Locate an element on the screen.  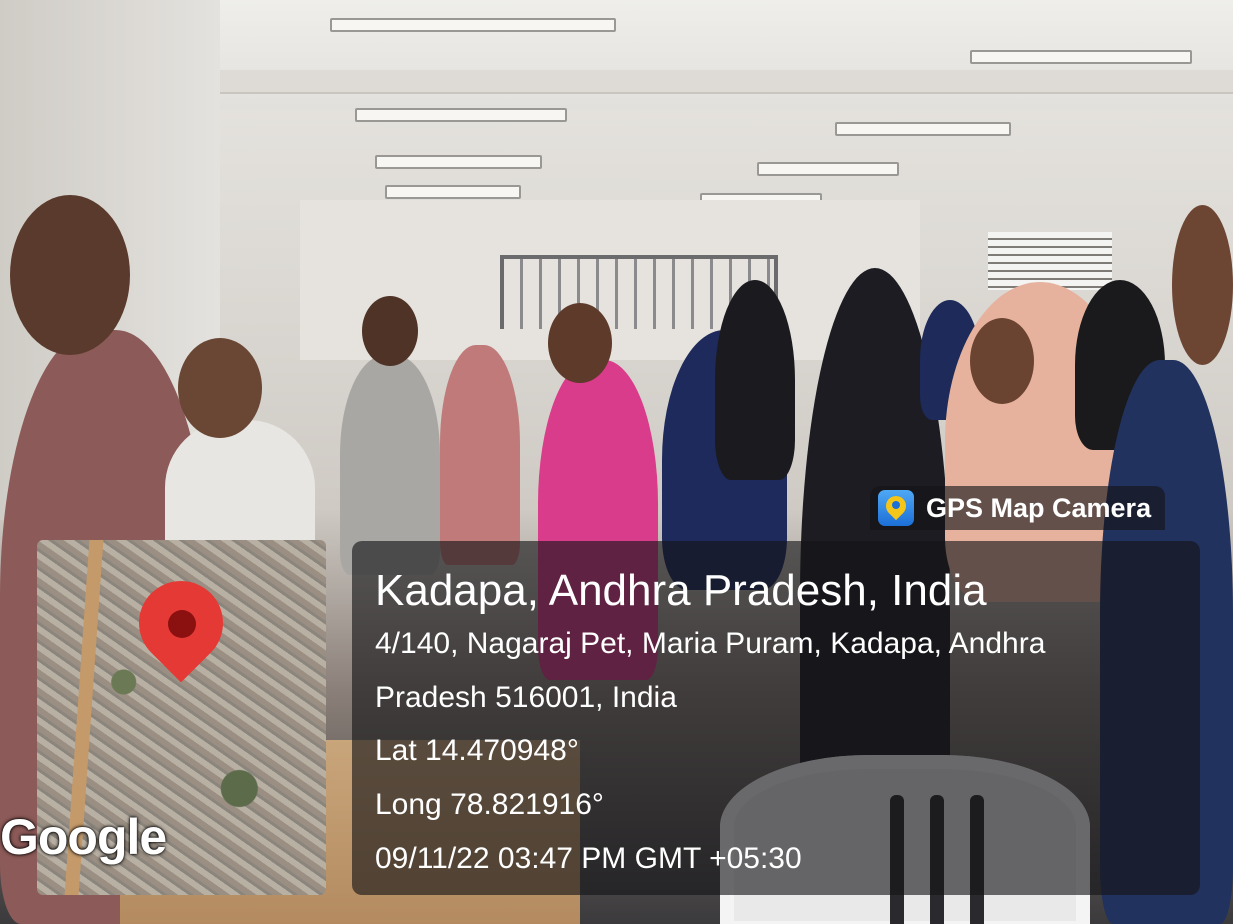
latitude: Lat 14.470948° is located at coordinates (477, 750).